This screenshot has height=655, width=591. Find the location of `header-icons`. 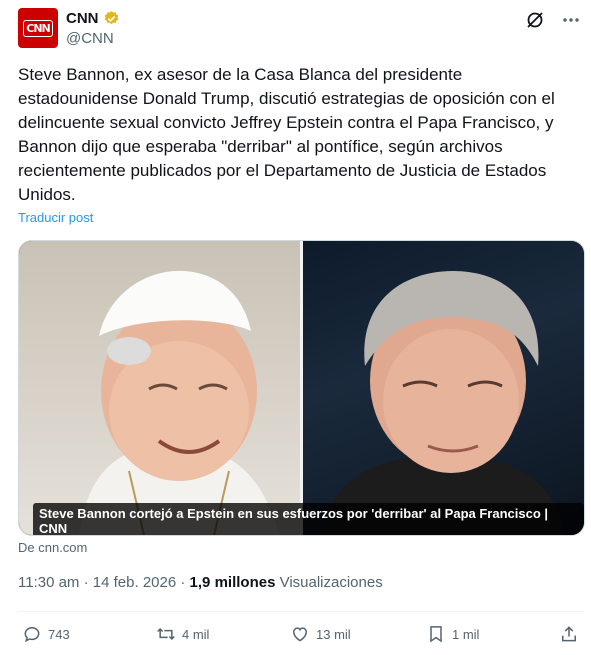

header-icons is located at coordinates (553, 20).